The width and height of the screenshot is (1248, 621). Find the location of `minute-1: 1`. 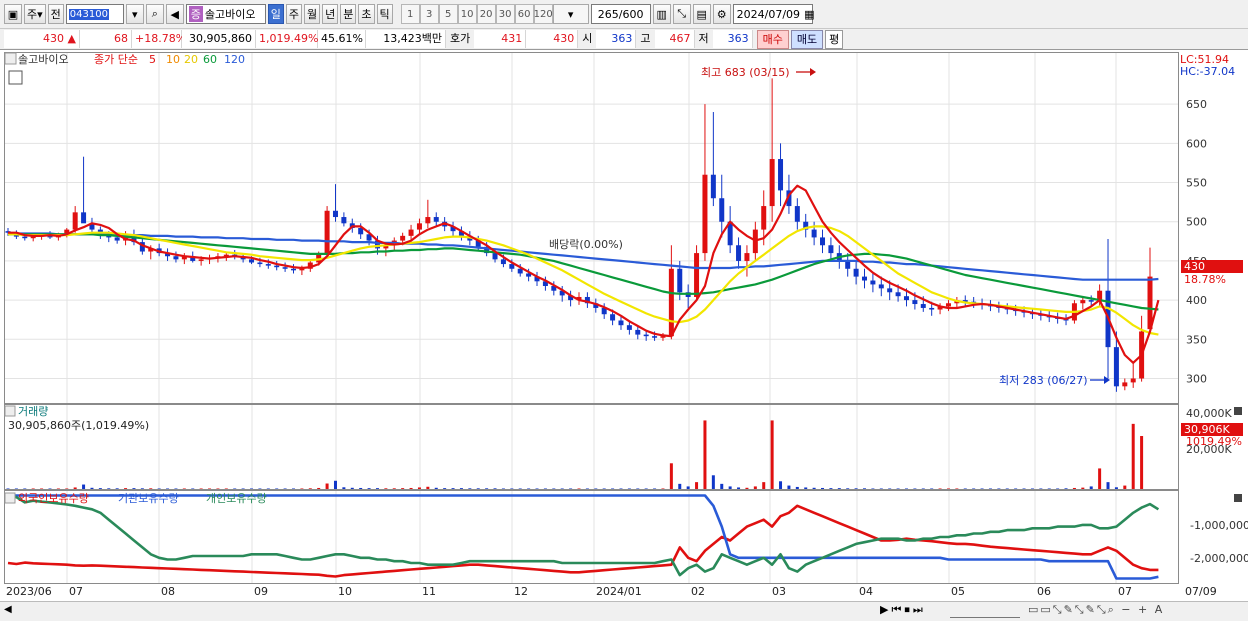

minute-1: 1 is located at coordinates (410, 14).